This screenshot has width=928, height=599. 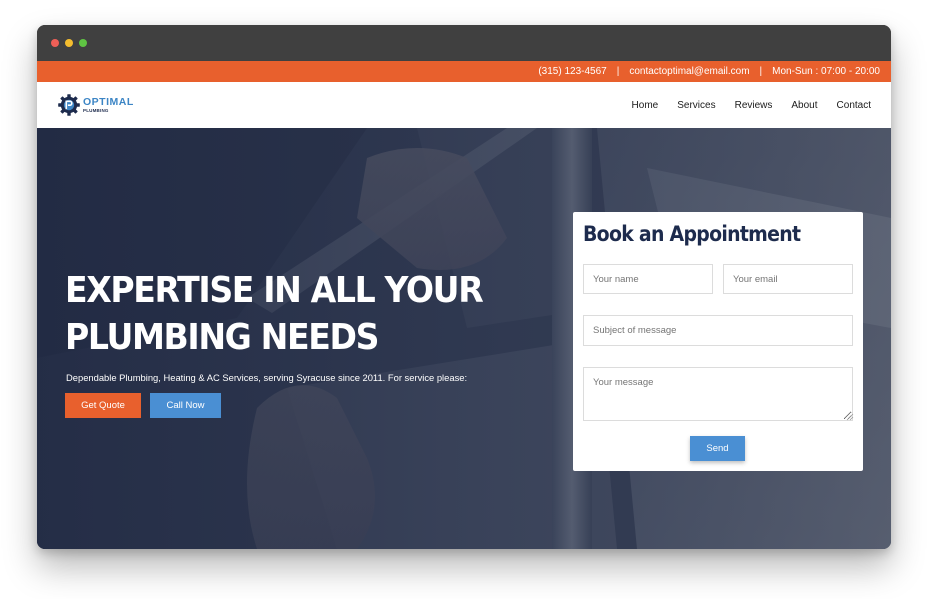 I want to click on nav-item-services: Services, so click(x=696, y=105).